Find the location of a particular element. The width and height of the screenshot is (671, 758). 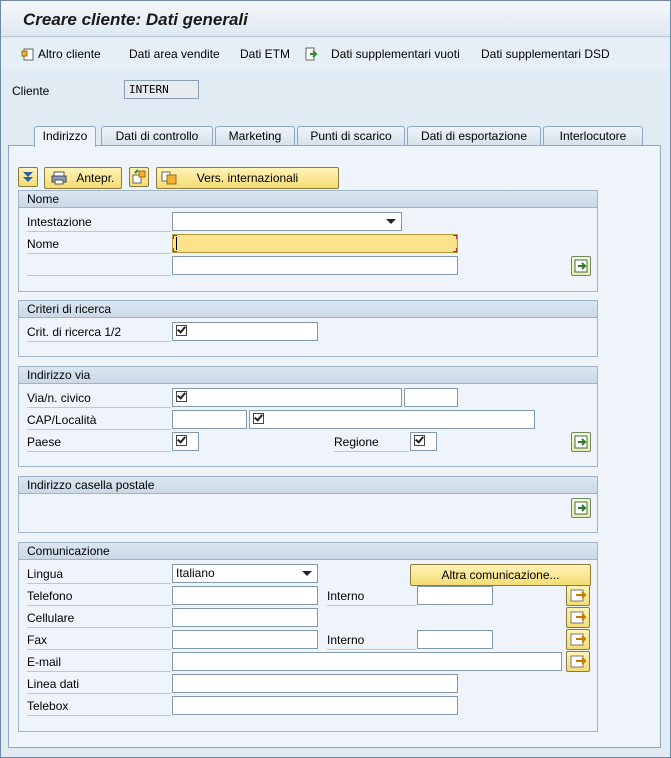

group-criteri-ricerca-title: Criteri di ricerca is located at coordinates (308, 309).